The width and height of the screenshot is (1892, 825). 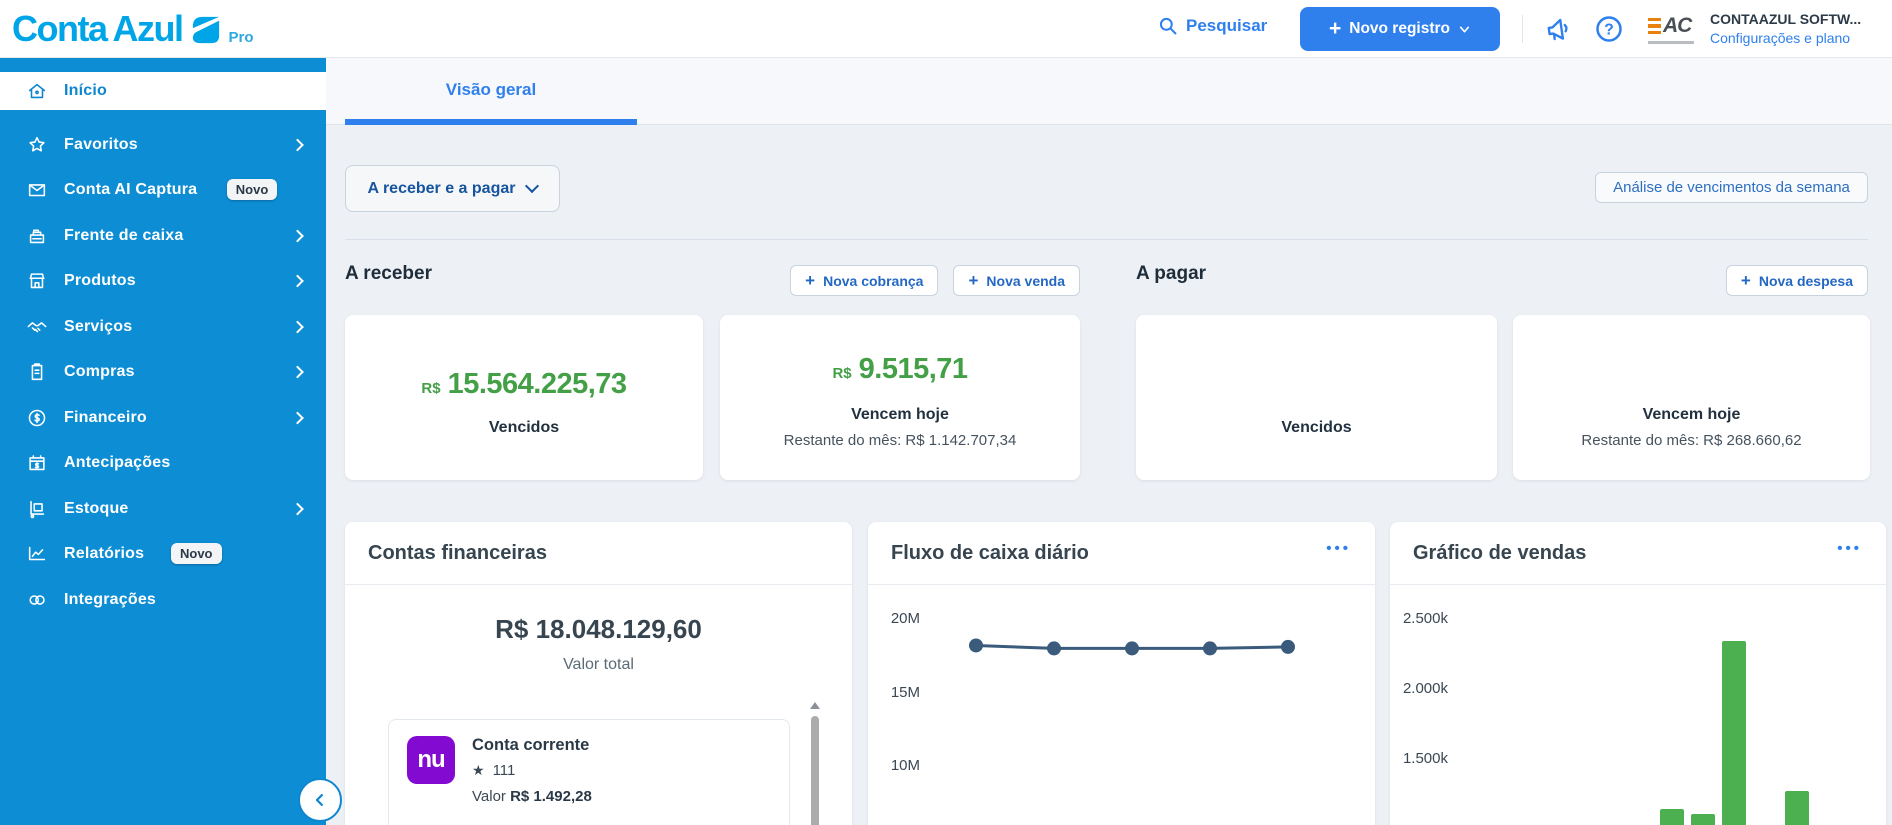 What do you see at coordinates (1796, 280) in the screenshot?
I see `nova-despesa-button: + Nova despesa` at bounding box center [1796, 280].